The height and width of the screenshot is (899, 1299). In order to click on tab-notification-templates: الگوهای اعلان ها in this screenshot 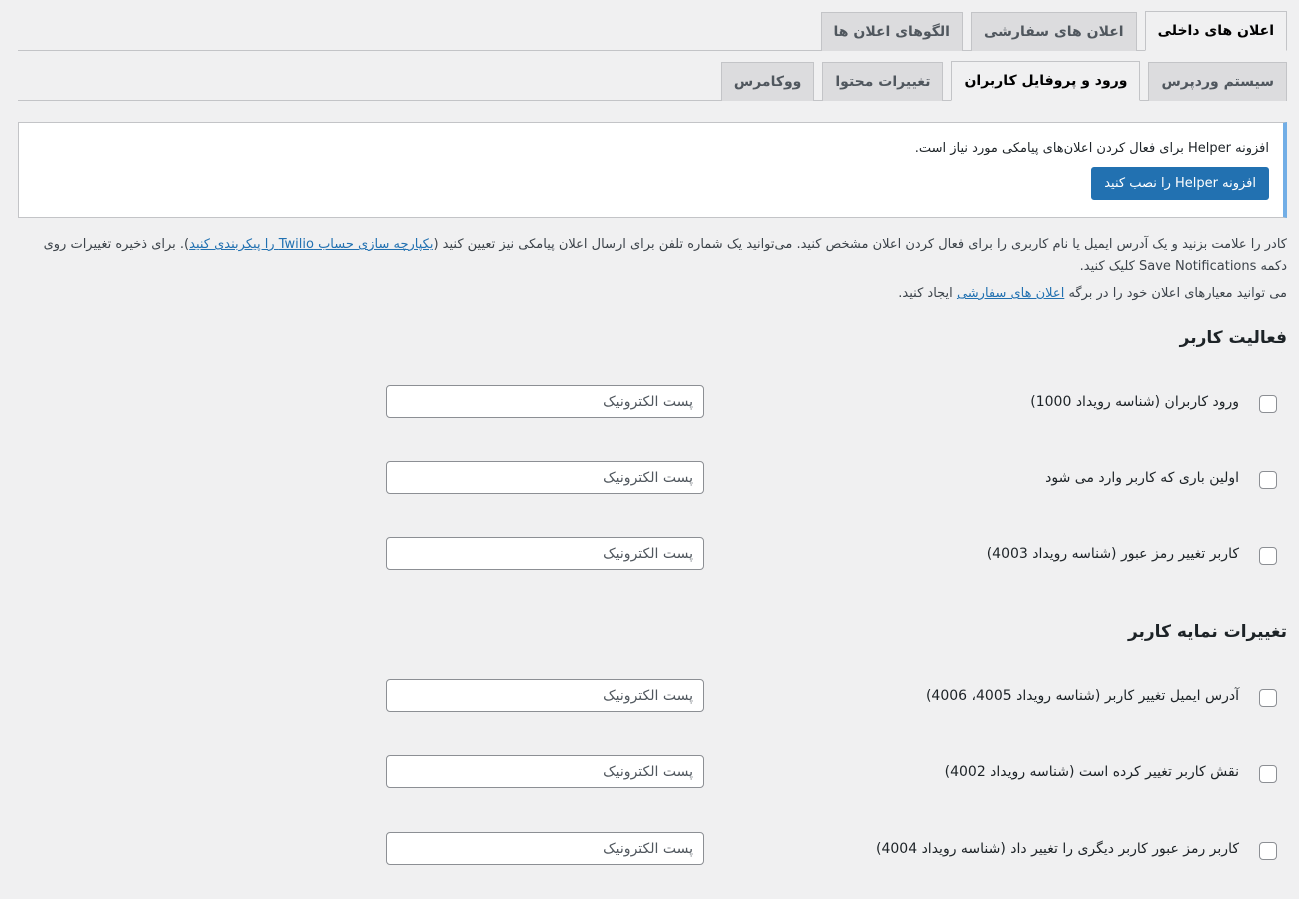, I will do `click(891, 31)`.